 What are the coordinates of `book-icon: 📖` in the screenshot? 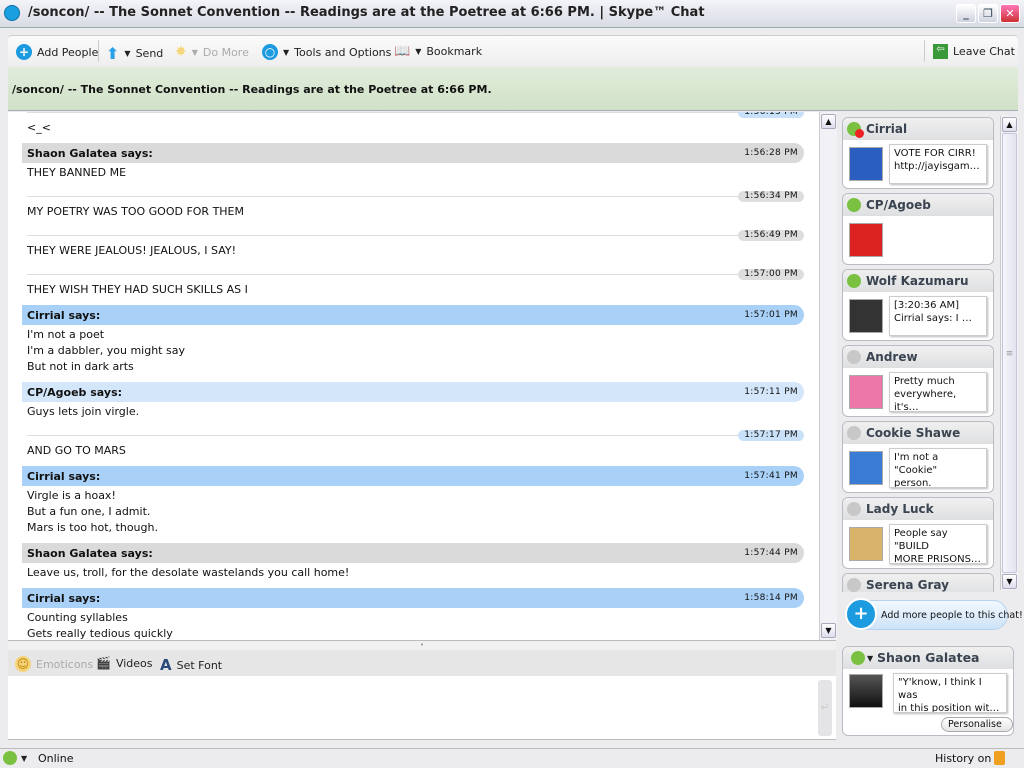 It's located at (402, 51).